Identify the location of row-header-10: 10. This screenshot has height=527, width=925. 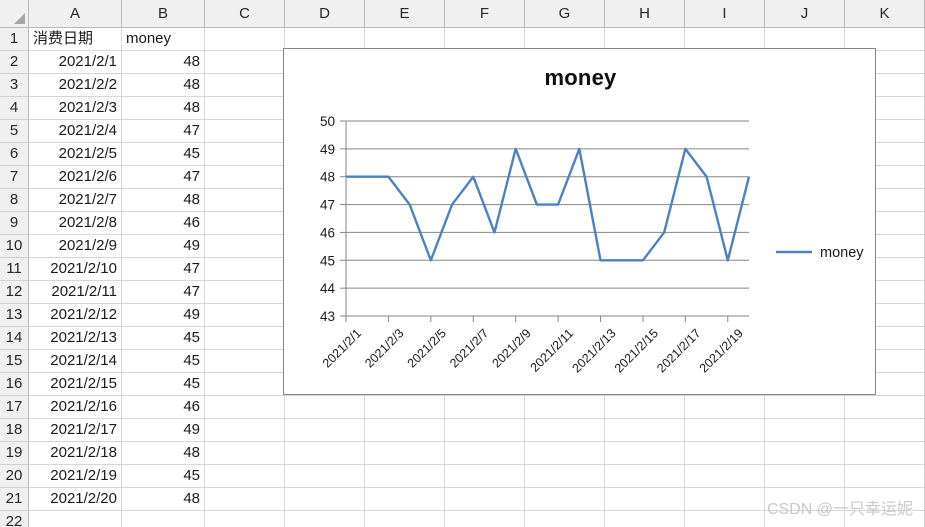
(14, 246).